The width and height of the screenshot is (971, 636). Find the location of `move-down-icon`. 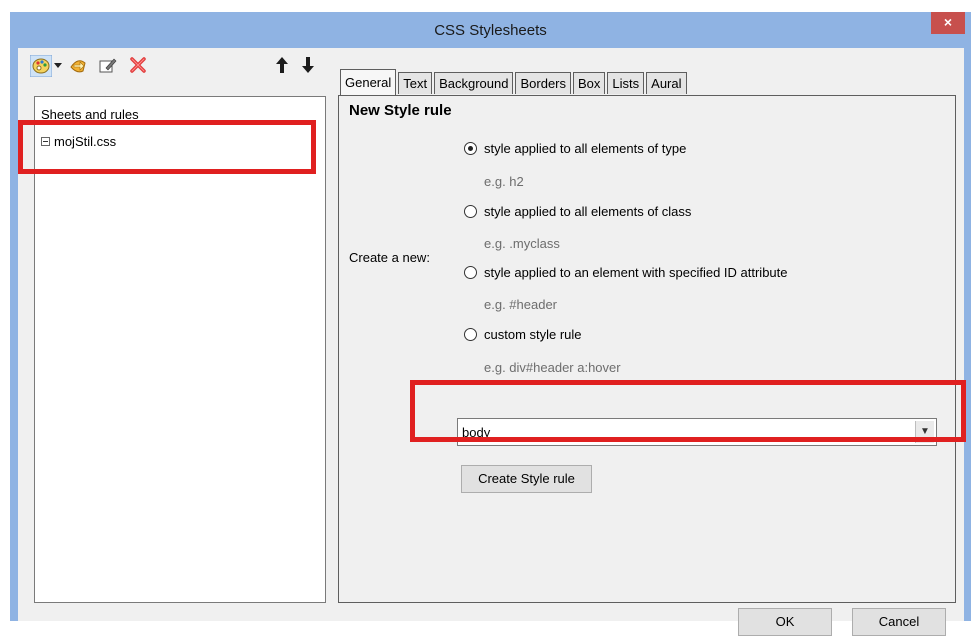

move-down-icon is located at coordinates (308, 65).